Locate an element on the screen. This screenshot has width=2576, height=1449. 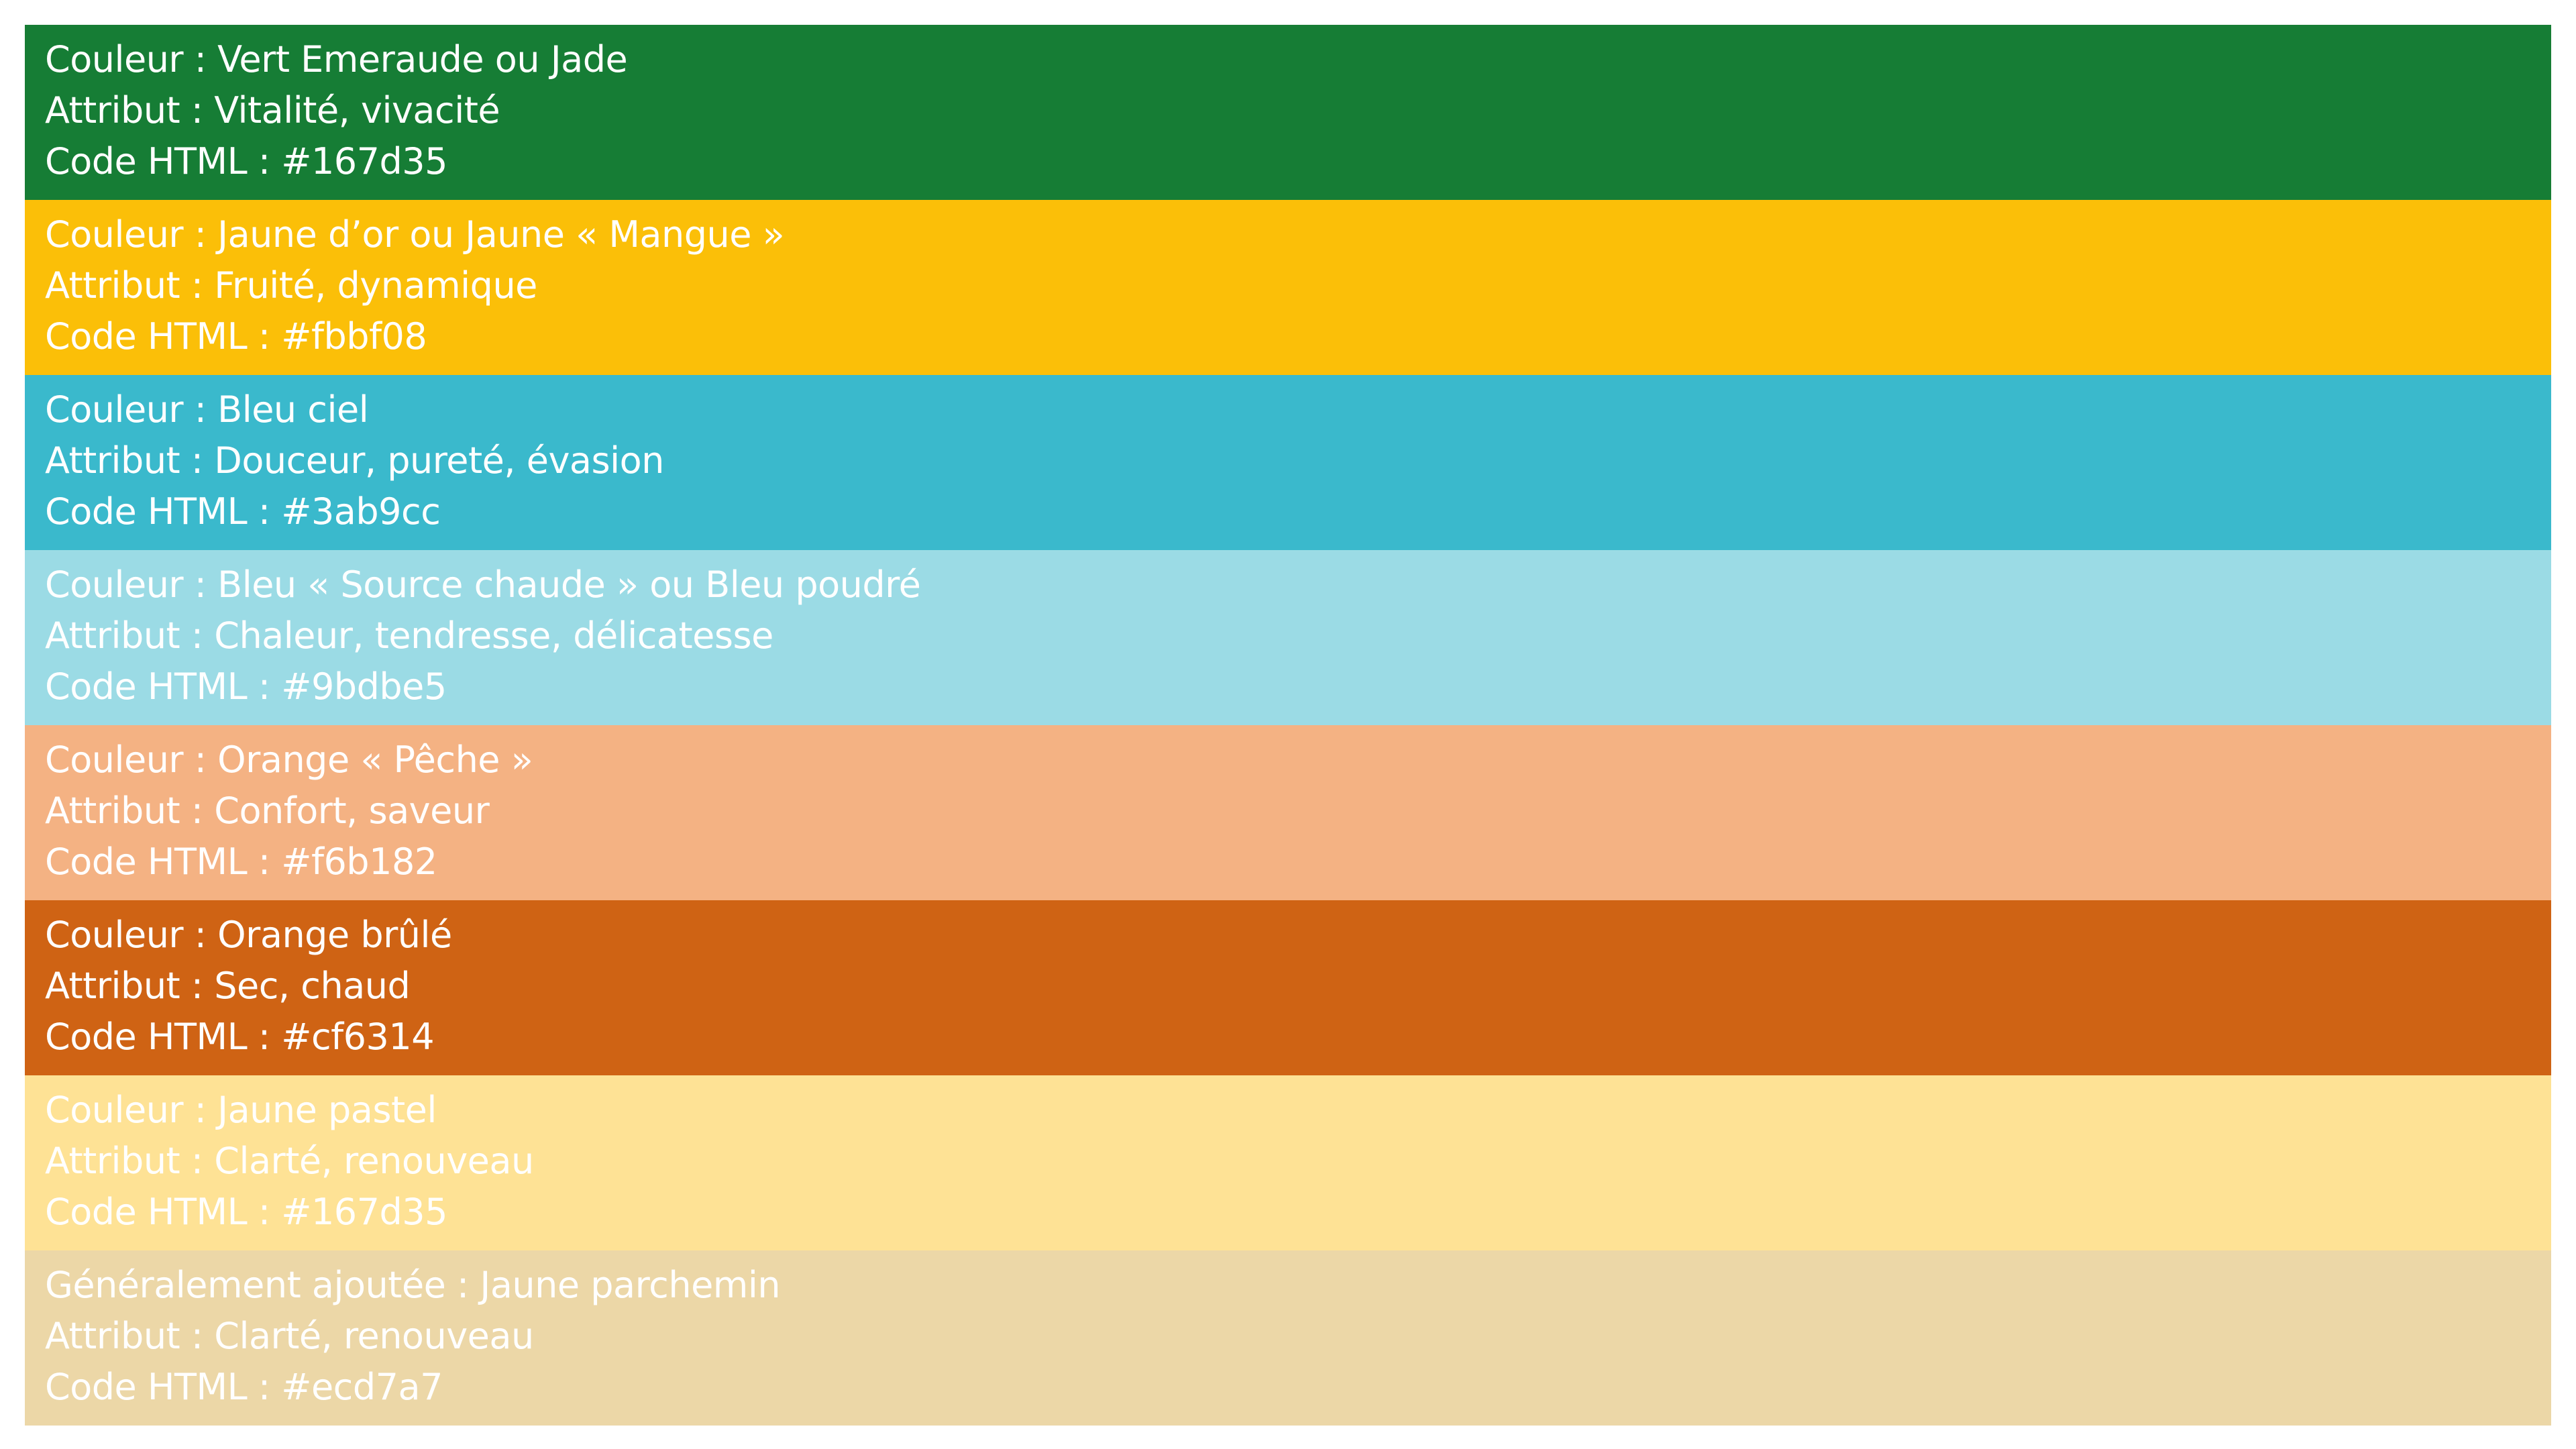
swatch-color-name: Couleur : Orange « Pêche » is located at coordinates (289, 760).